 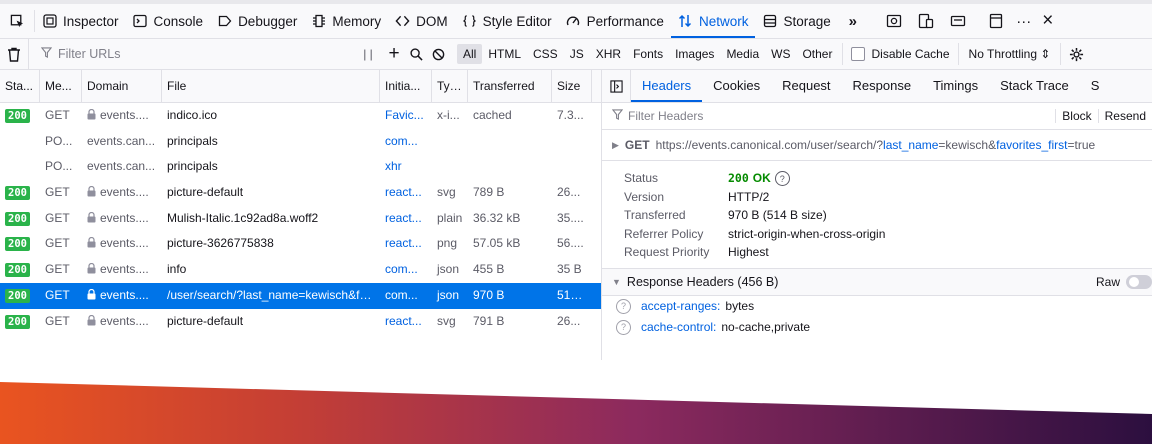 What do you see at coordinates (996, 21) in the screenshot?
I see `dock-icon` at bounding box center [996, 21].